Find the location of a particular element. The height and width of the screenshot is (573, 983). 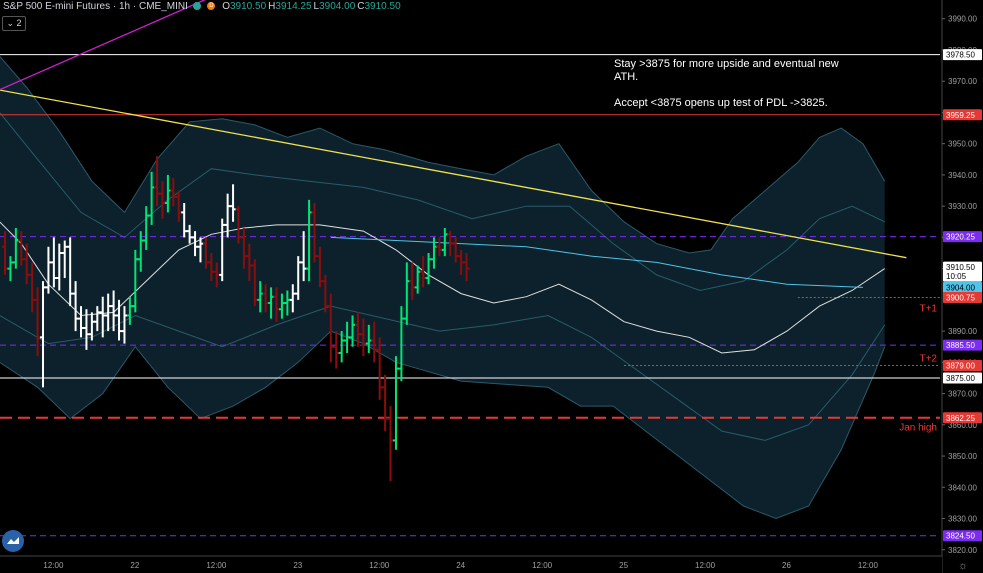

market-status-icon is located at coordinates (196, 6).